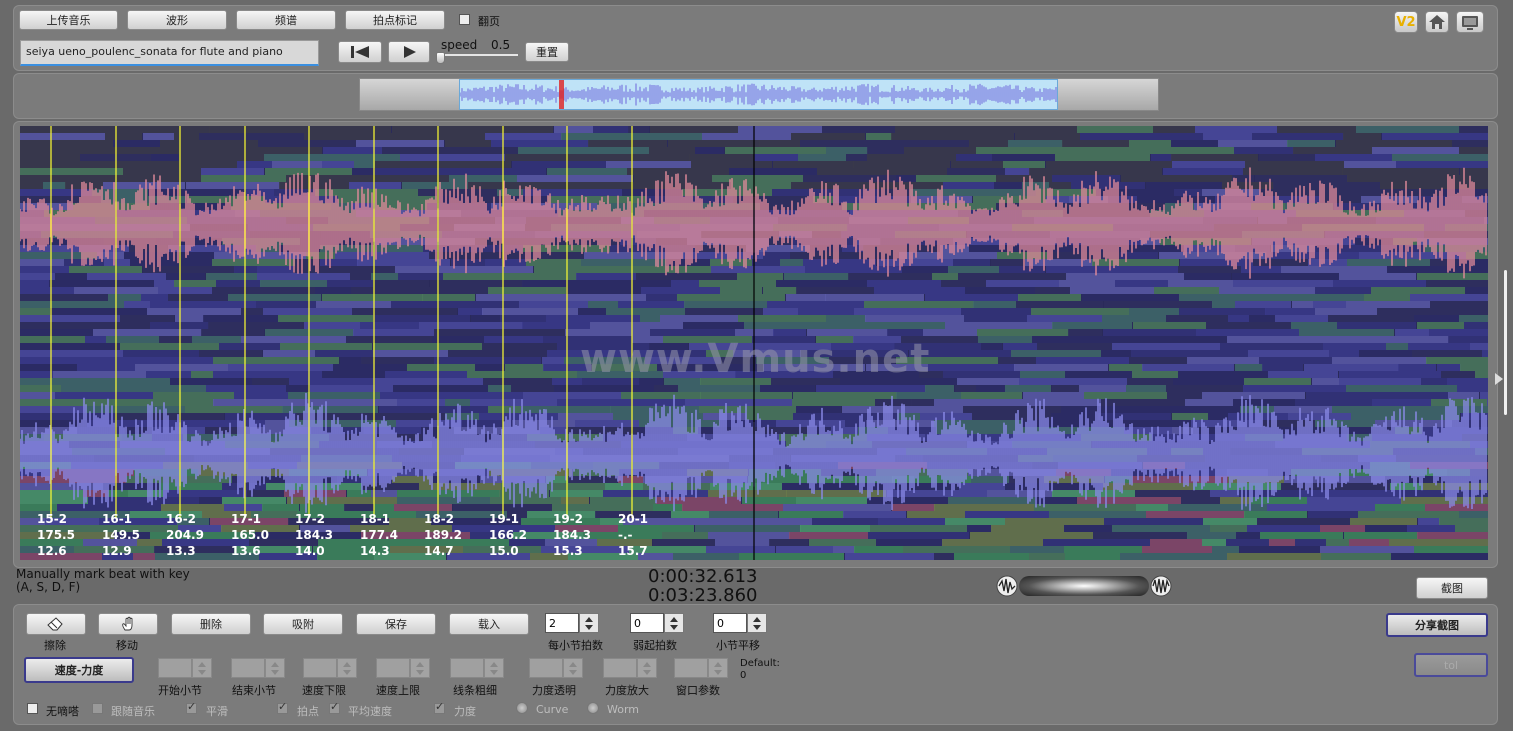  Describe the element at coordinates (620, 668) in the screenshot. I see `dyn-zoom-input` at that location.